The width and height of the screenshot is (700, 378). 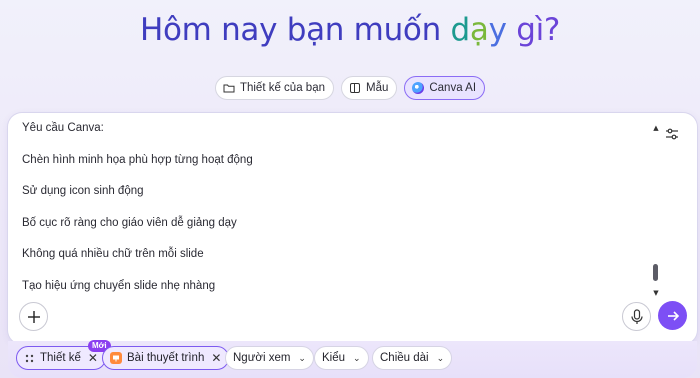 I want to click on remove-design-icon: ✕, so click(x=93, y=358).